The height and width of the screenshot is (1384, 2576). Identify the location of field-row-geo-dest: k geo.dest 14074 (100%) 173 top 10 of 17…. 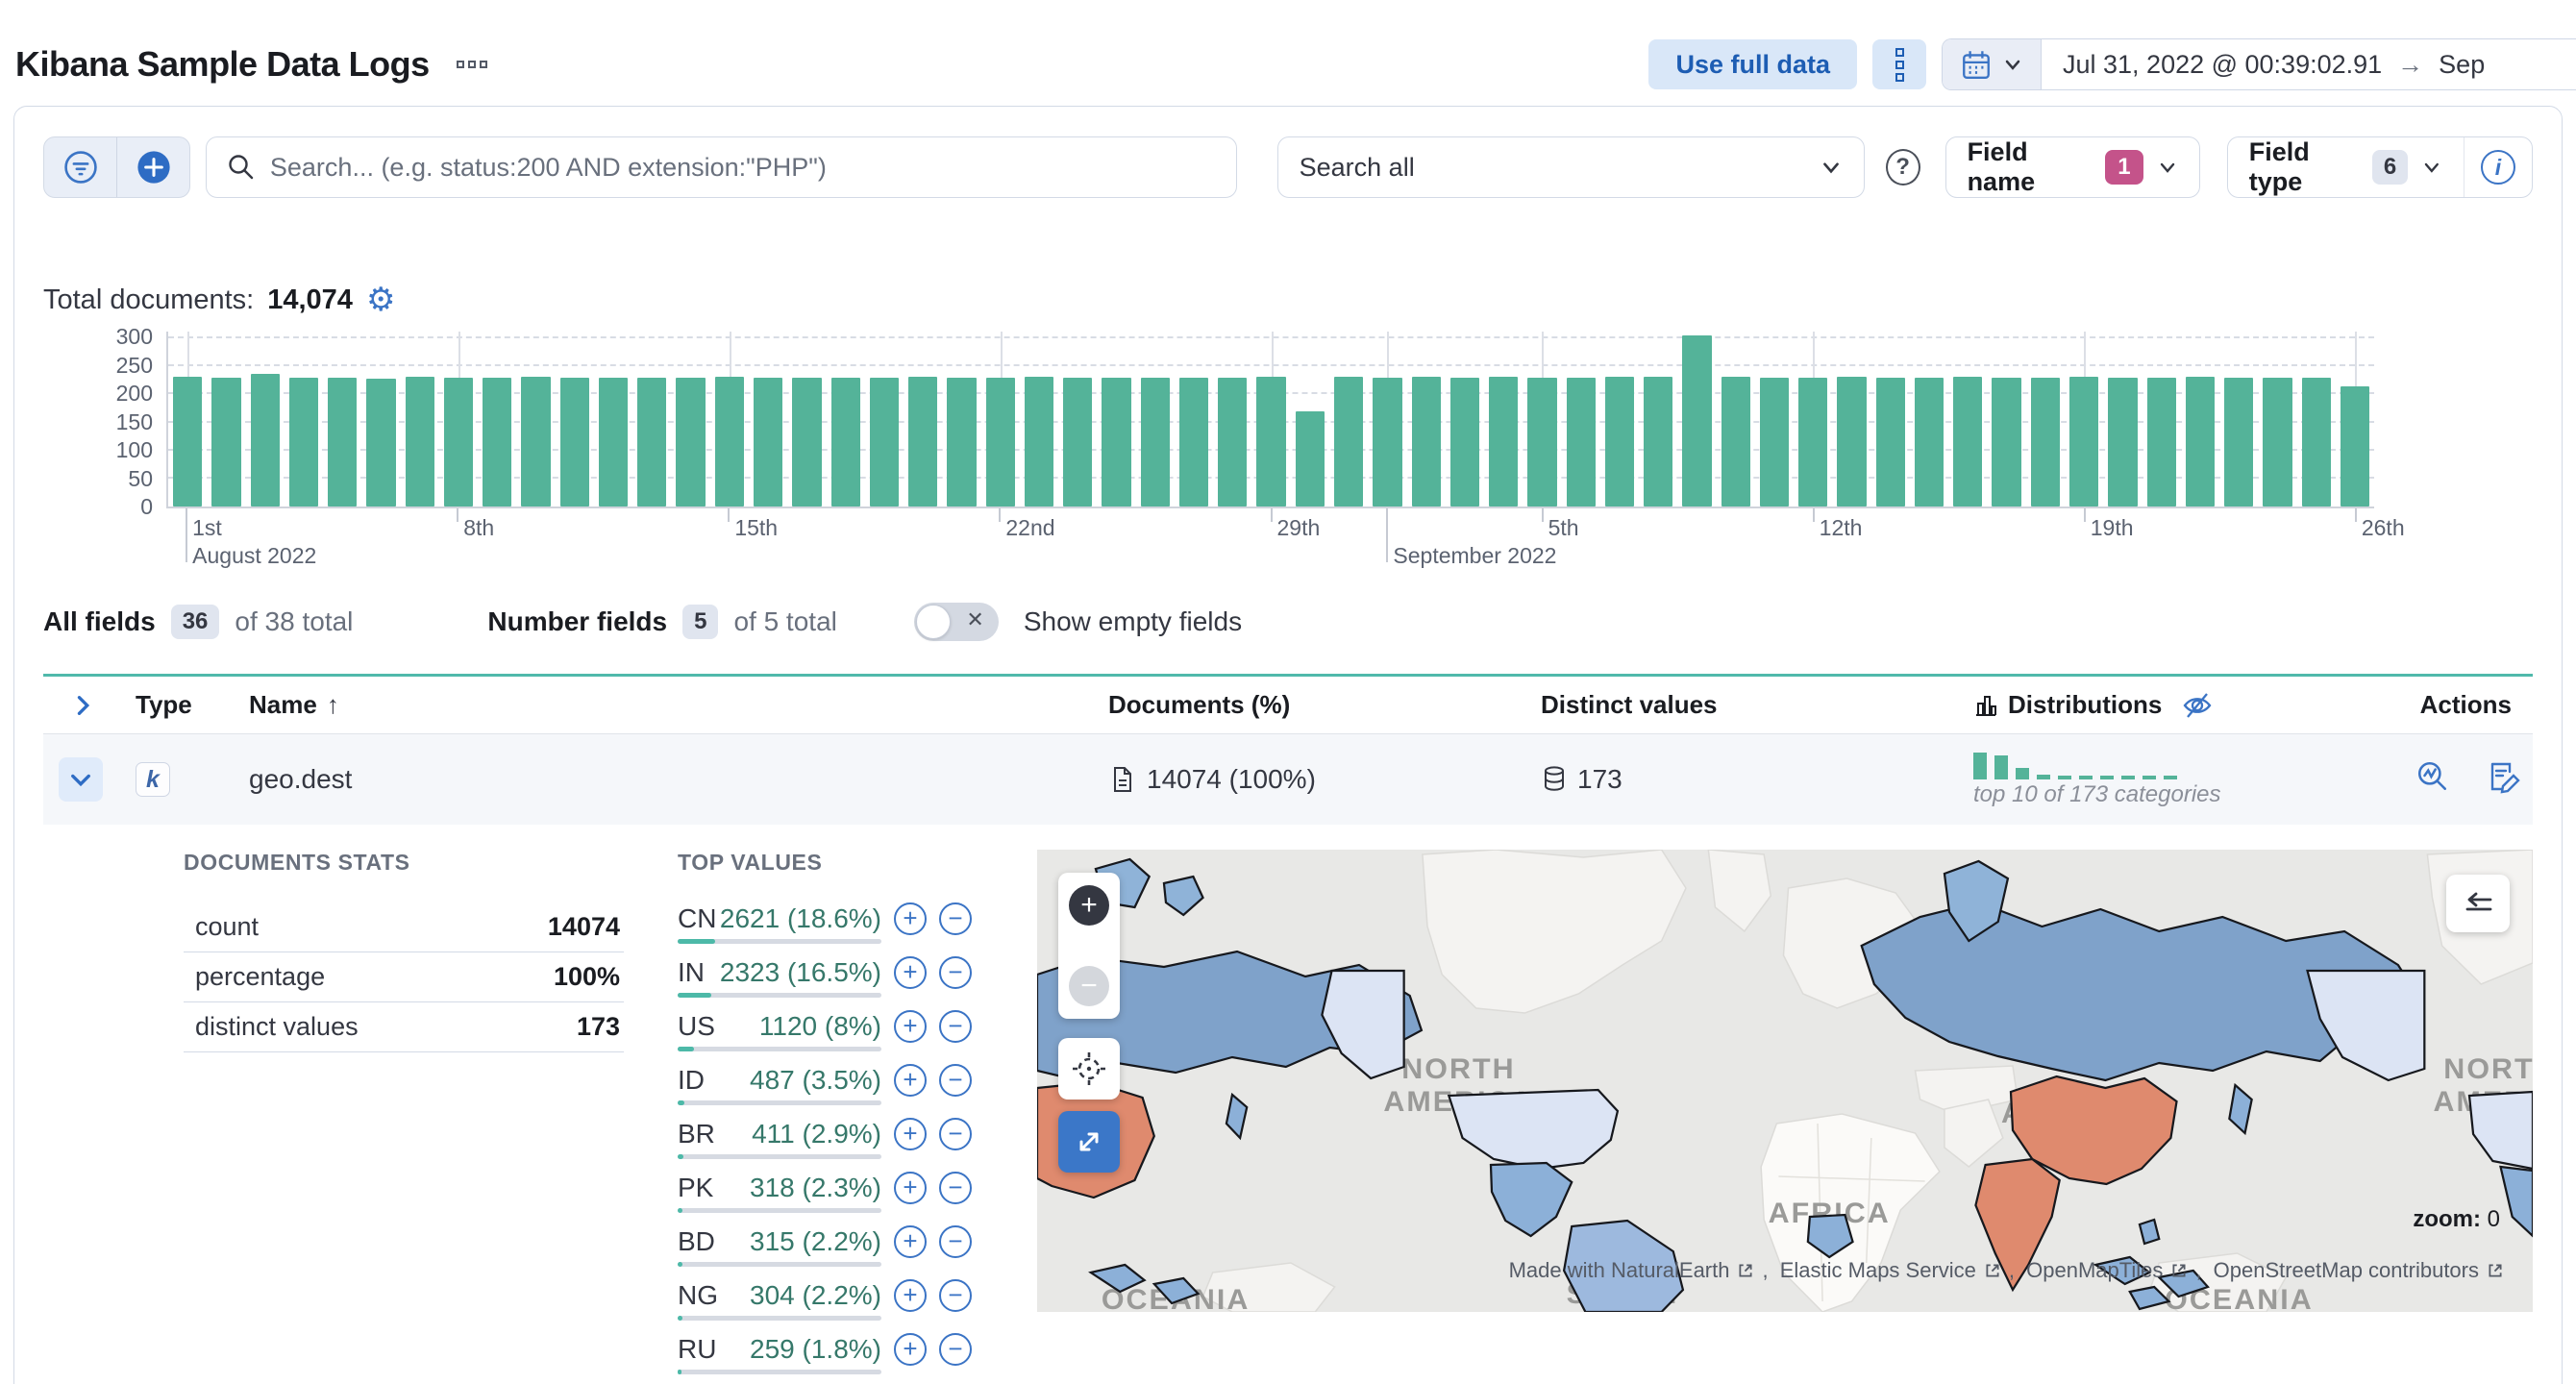
(1288, 779).